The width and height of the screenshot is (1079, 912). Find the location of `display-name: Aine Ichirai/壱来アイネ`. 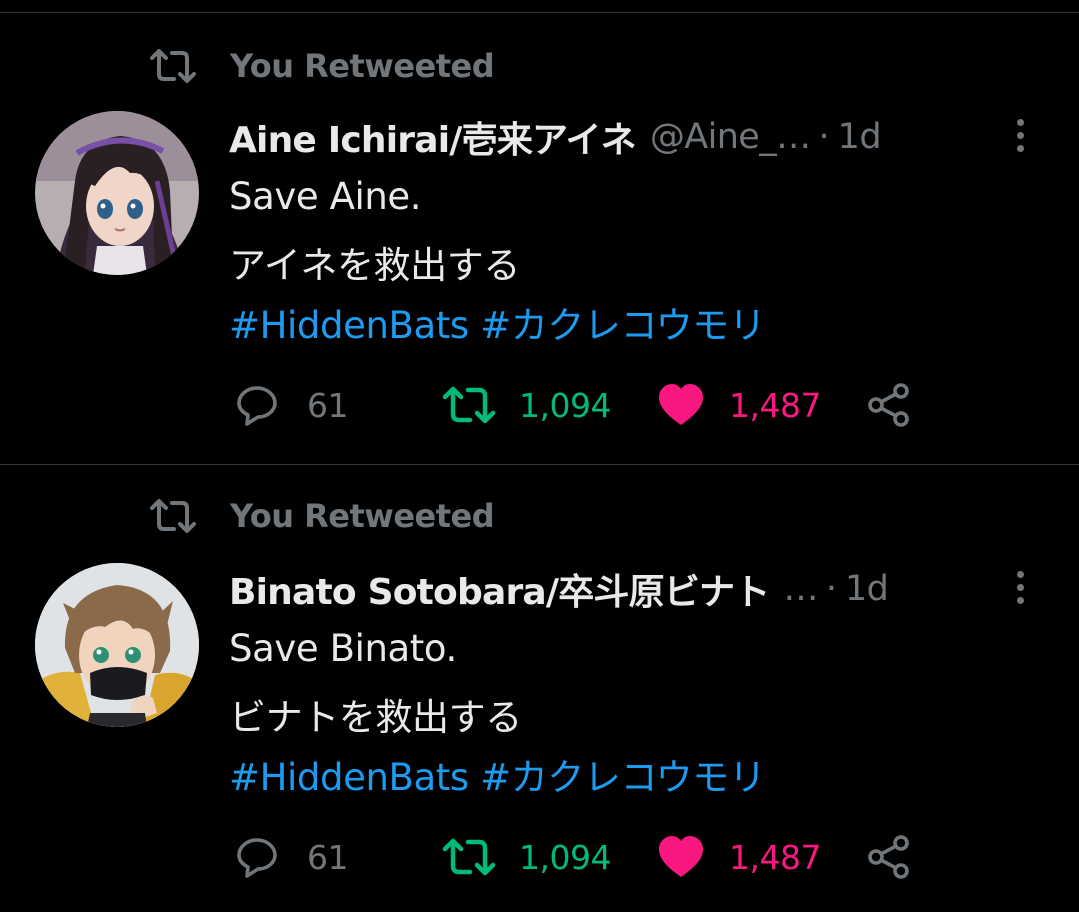

display-name: Aine Ichirai/壱来アイネ is located at coordinates (433, 137).